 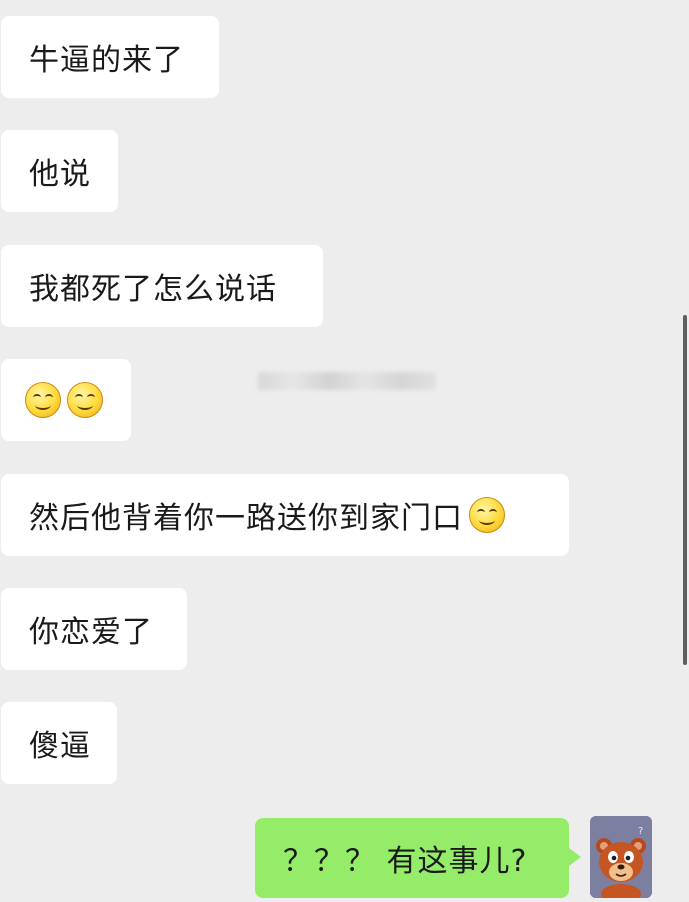 I want to click on message-text: ？？？ 有这事儿?, so click(x=405, y=861).